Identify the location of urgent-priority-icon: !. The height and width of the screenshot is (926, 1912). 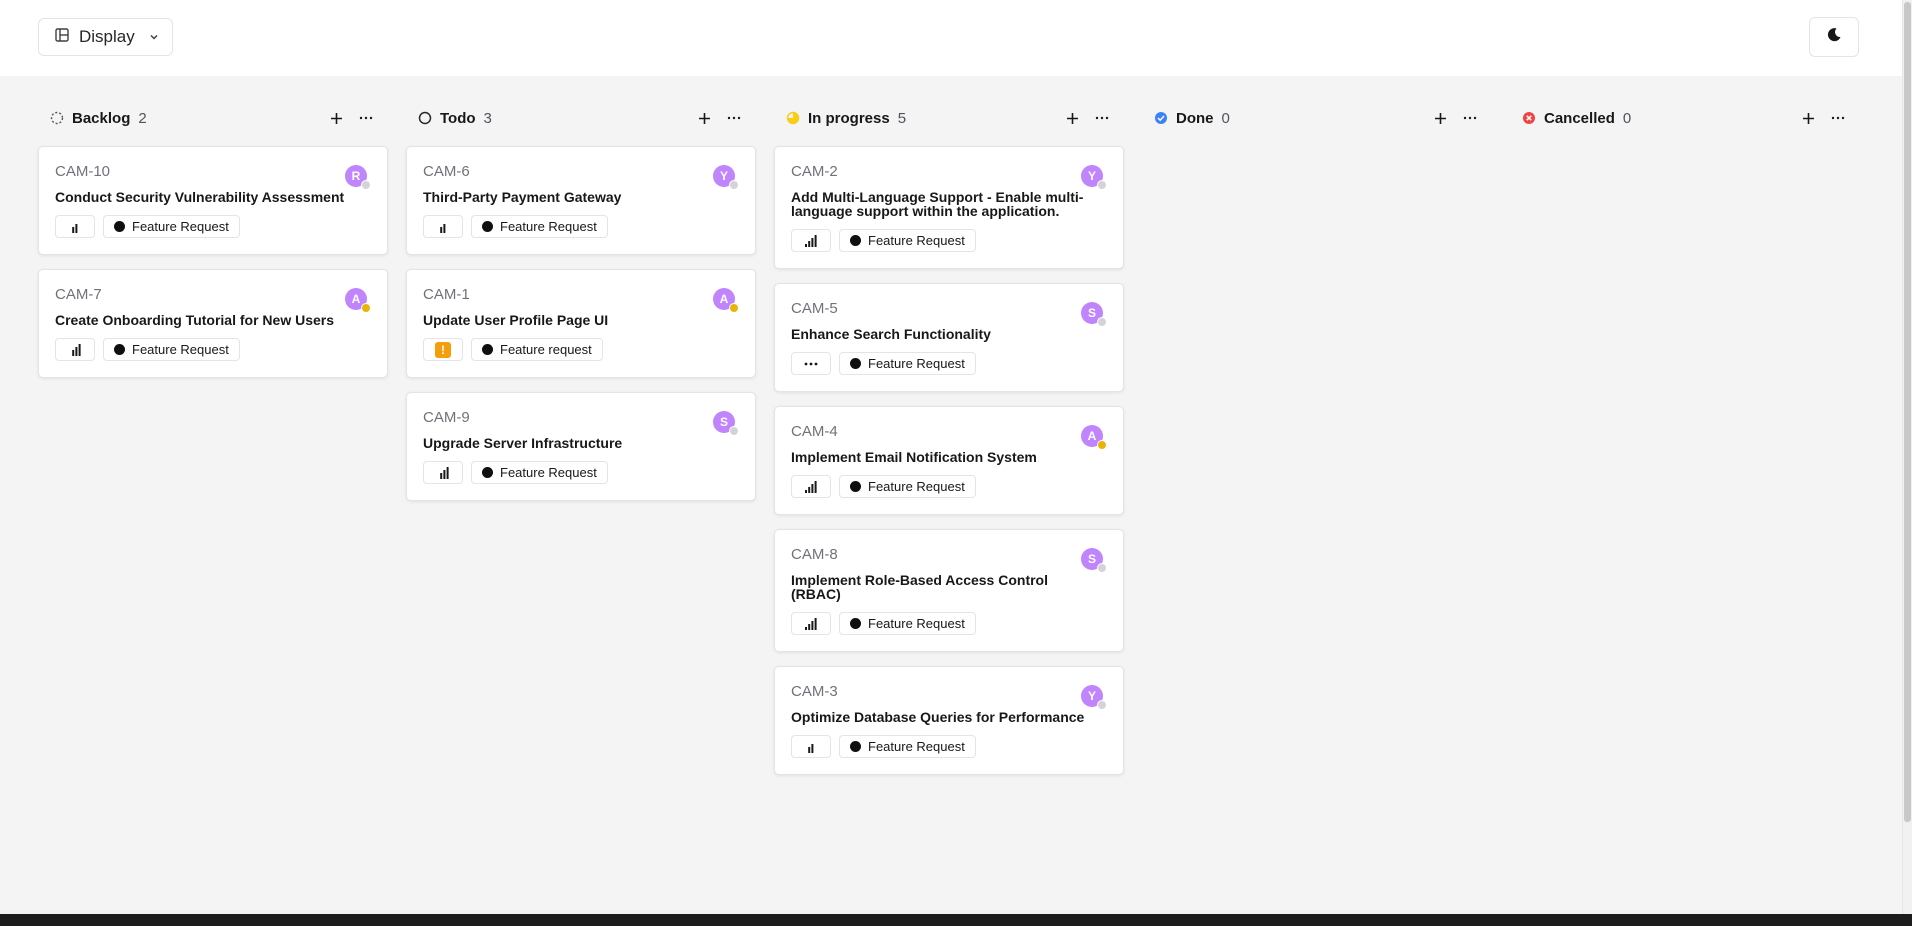
(443, 349).